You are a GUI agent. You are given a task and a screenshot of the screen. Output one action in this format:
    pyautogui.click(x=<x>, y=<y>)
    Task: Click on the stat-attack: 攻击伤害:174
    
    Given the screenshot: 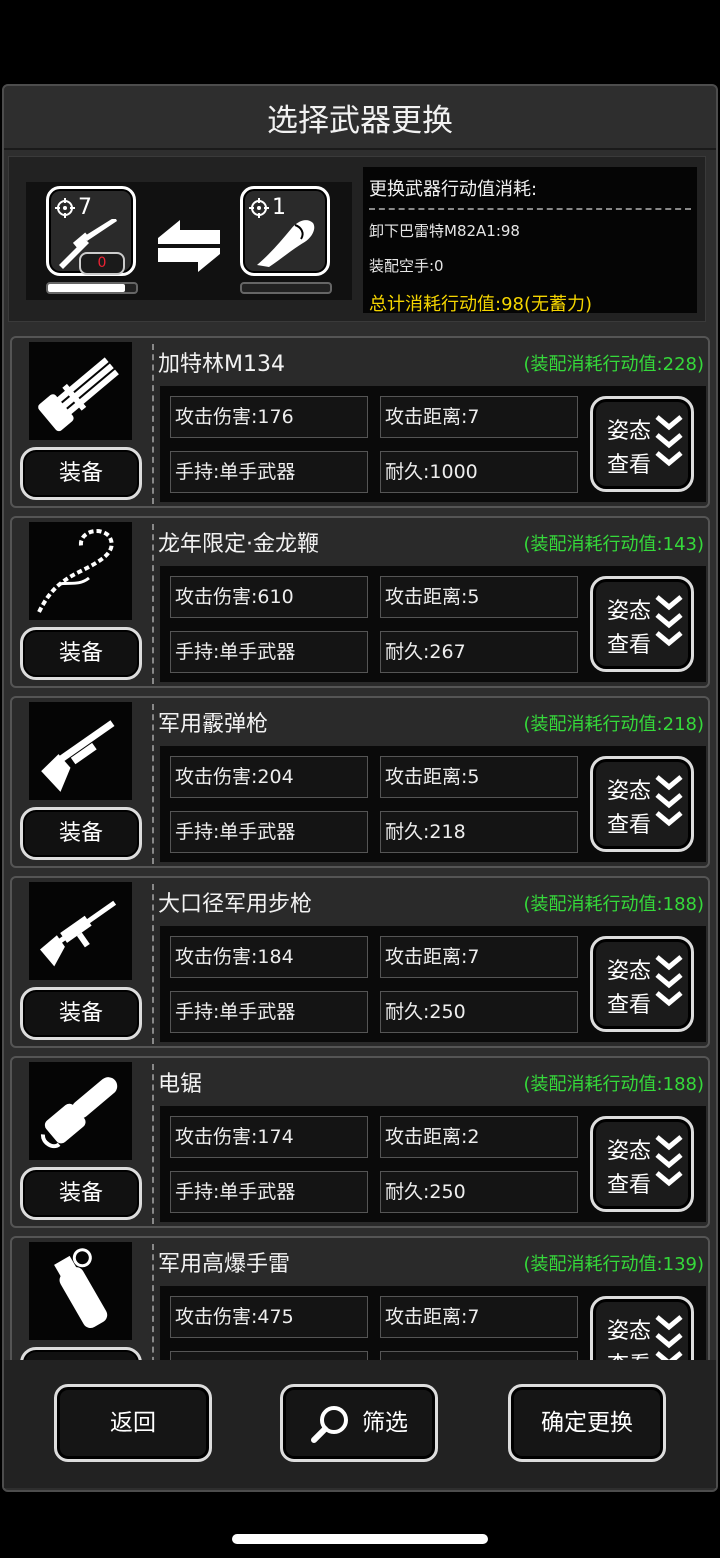 What is the action you would take?
    pyautogui.click(x=269, y=1137)
    